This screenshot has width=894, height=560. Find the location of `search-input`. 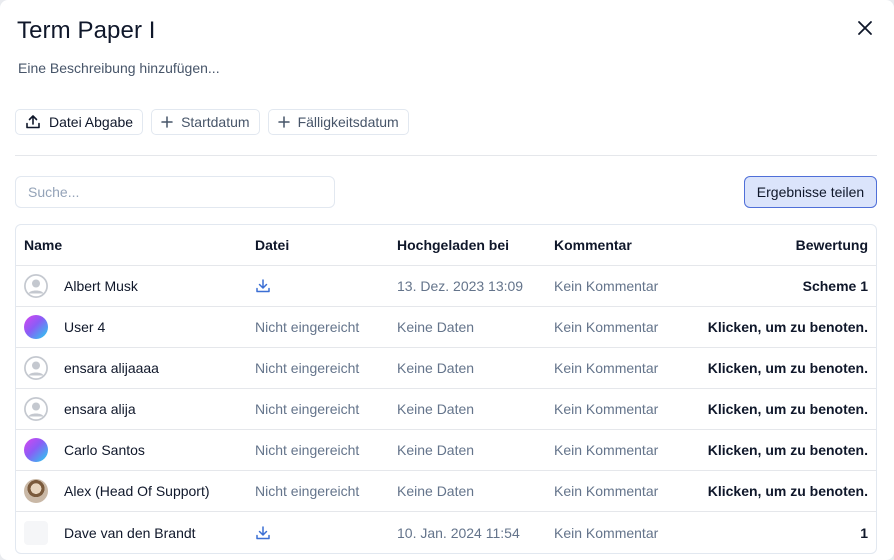

search-input is located at coordinates (175, 192).